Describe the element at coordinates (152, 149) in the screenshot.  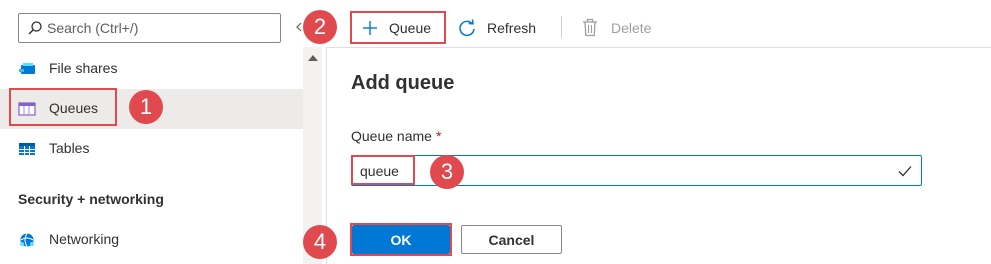
I see `sidebar-item-tables: Tables` at that location.